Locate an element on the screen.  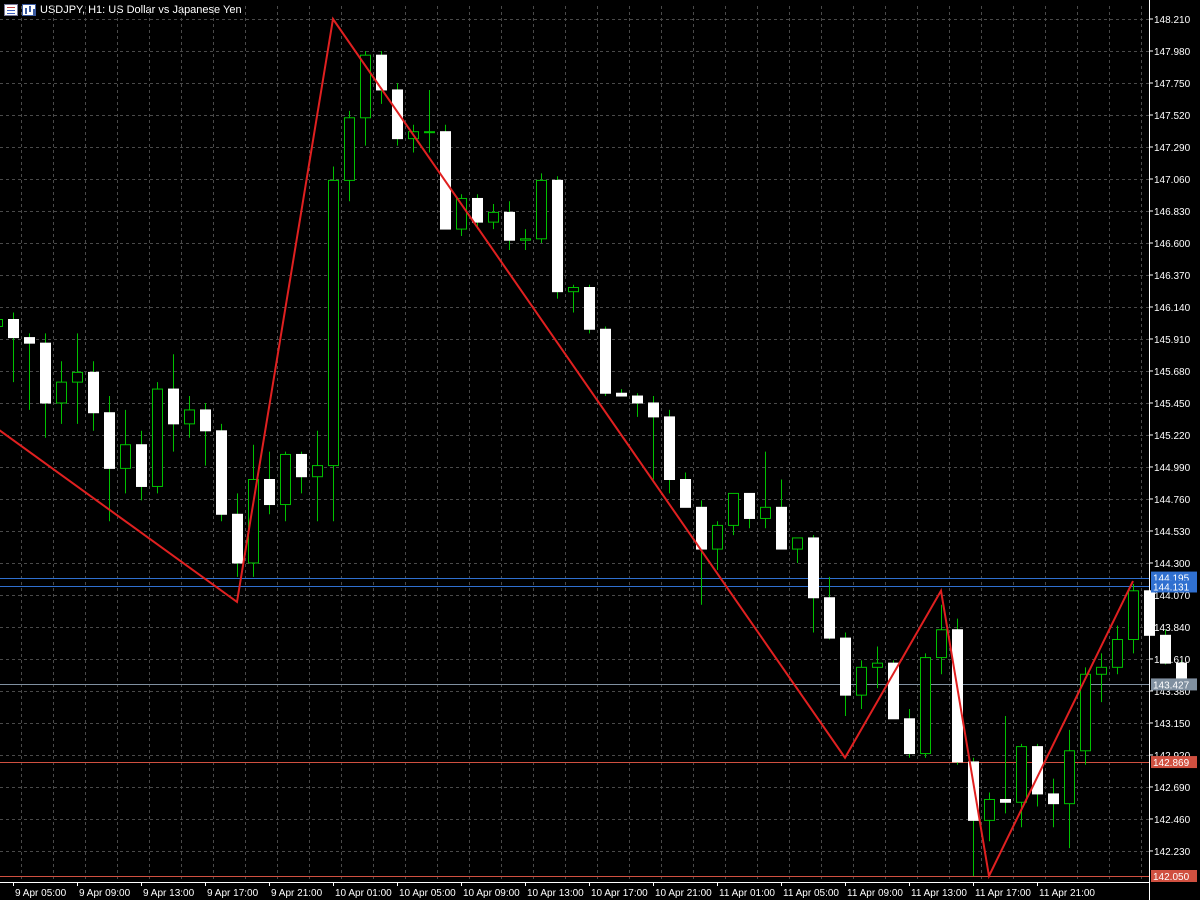
price-tick-label: 144.990 is located at coordinates (1172, 468).